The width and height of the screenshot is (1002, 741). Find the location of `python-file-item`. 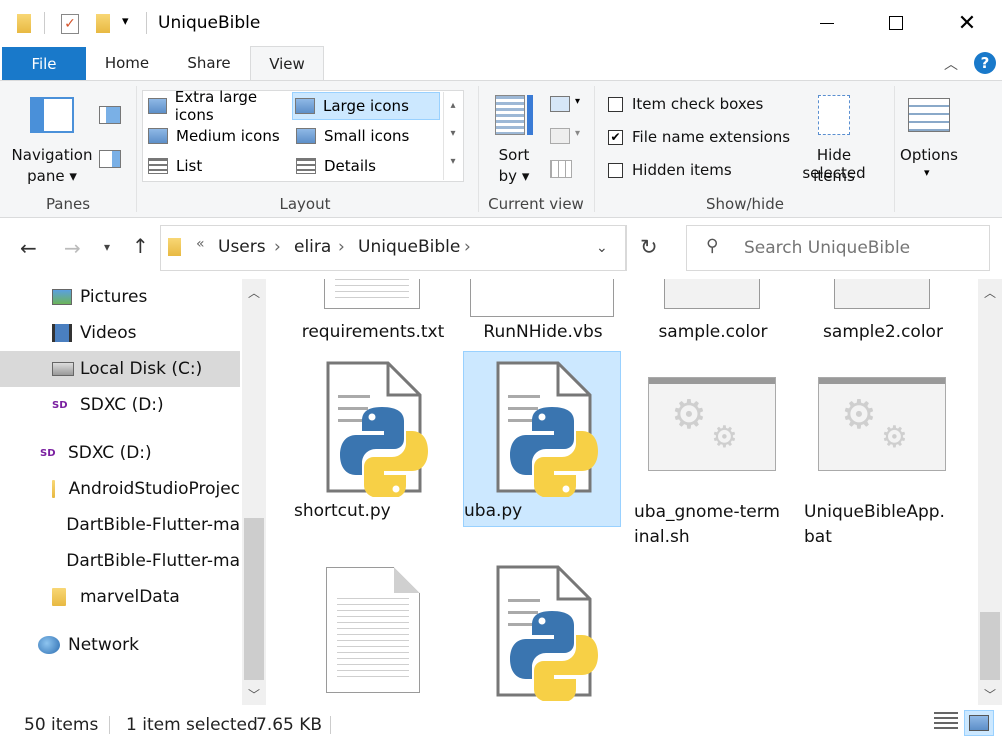

python-file-item is located at coordinates (543, 632).